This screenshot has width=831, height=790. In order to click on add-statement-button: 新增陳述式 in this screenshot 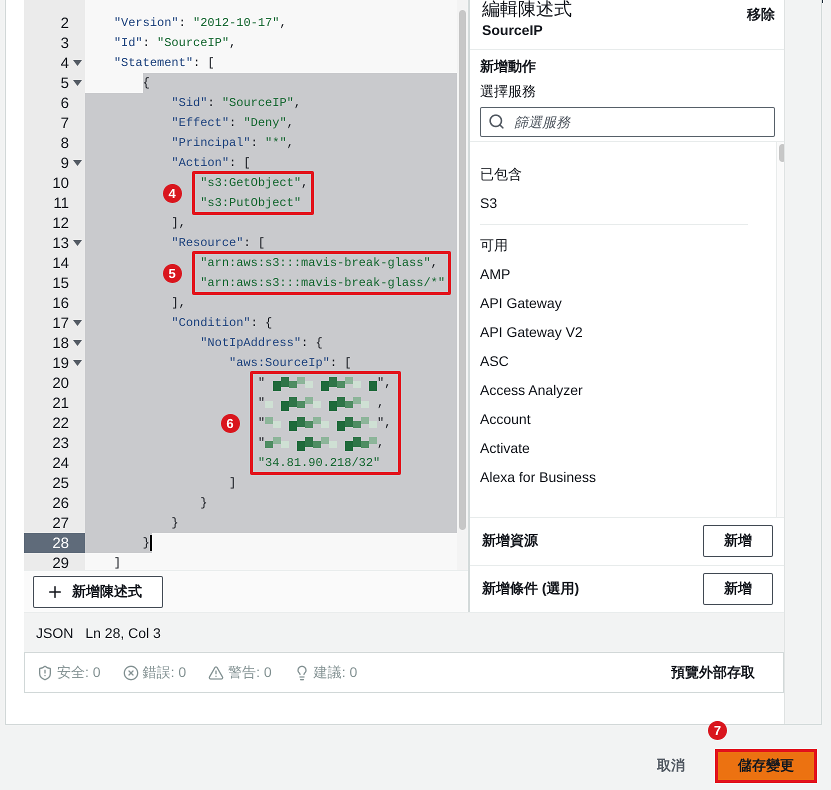, I will do `click(98, 592)`.